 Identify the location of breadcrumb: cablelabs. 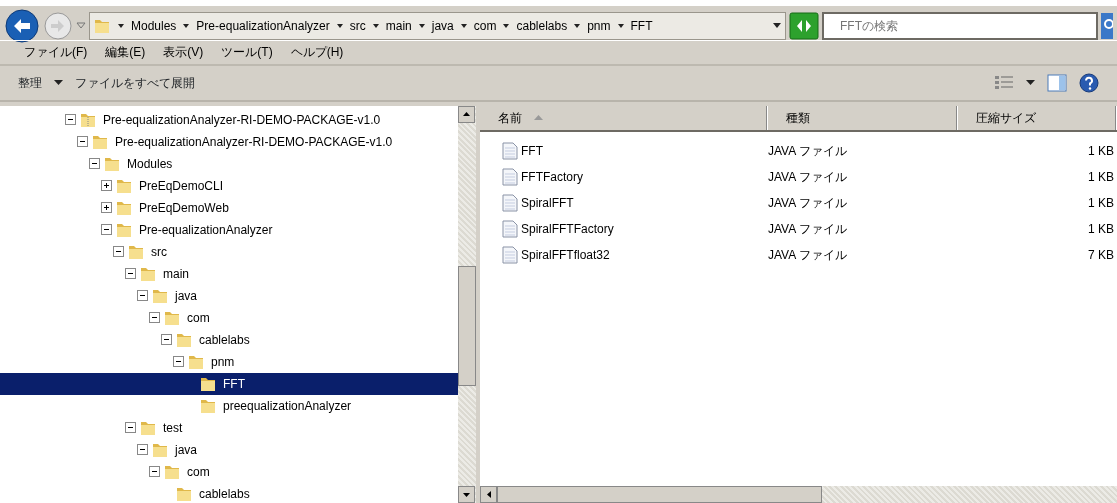
(542, 26).